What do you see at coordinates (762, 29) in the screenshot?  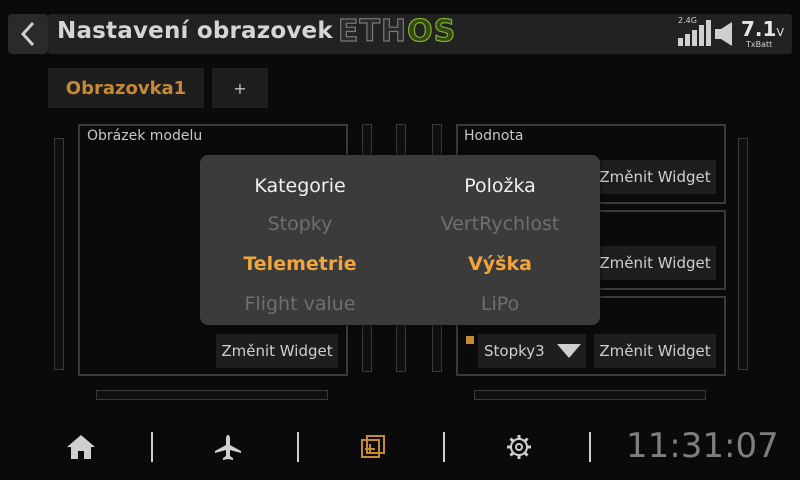 I see `battery-voltage: 7.1V` at bounding box center [762, 29].